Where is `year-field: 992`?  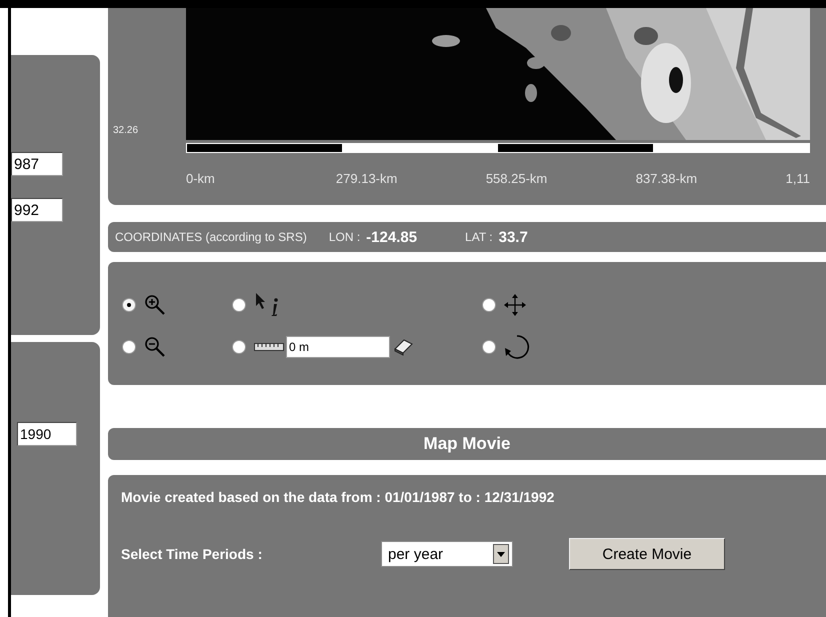
year-field: 992 is located at coordinates (37, 210).